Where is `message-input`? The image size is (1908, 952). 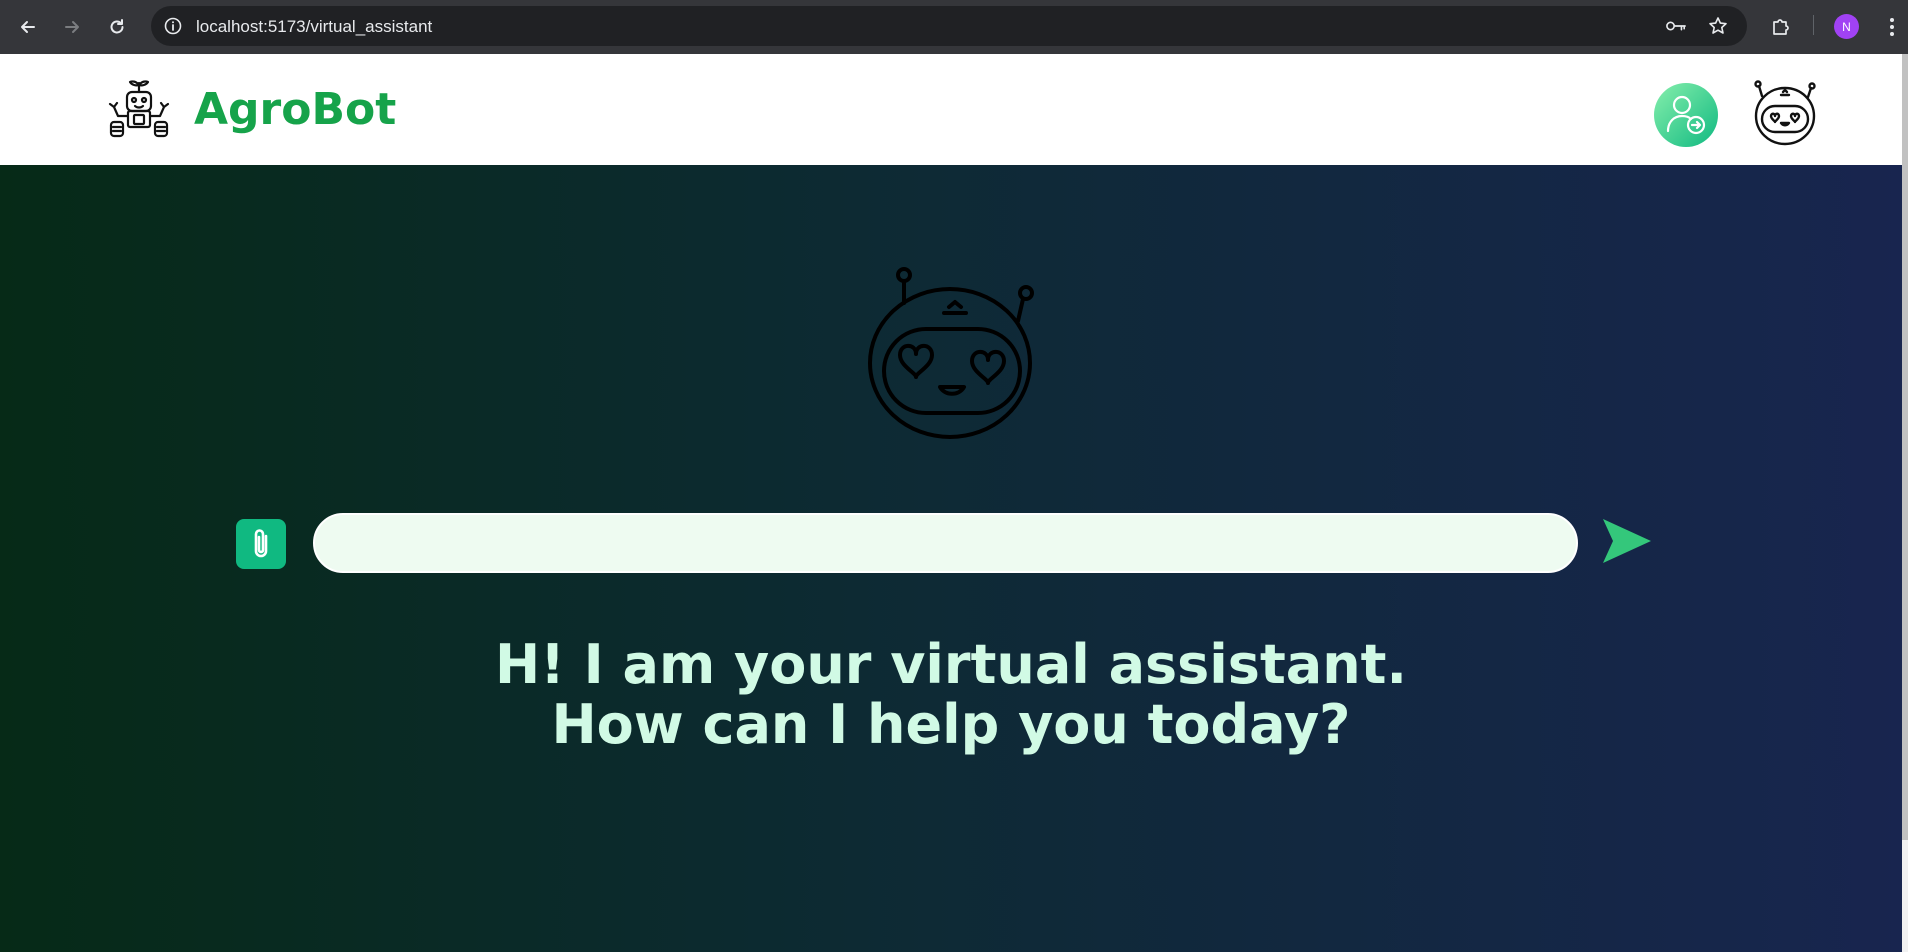
message-input is located at coordinates (945, 543).